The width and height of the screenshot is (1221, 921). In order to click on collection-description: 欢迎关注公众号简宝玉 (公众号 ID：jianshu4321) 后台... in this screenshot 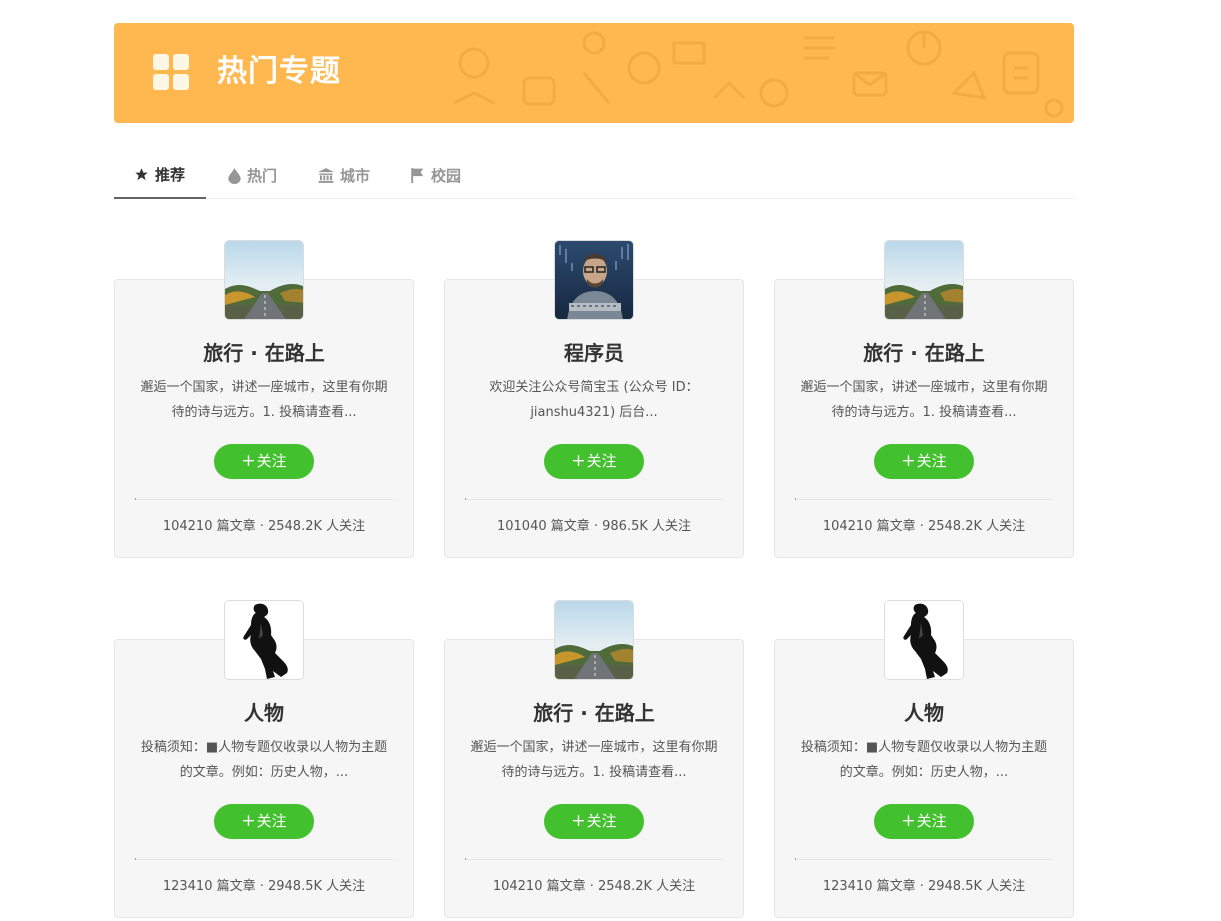, I will do `click(594, 400)`.